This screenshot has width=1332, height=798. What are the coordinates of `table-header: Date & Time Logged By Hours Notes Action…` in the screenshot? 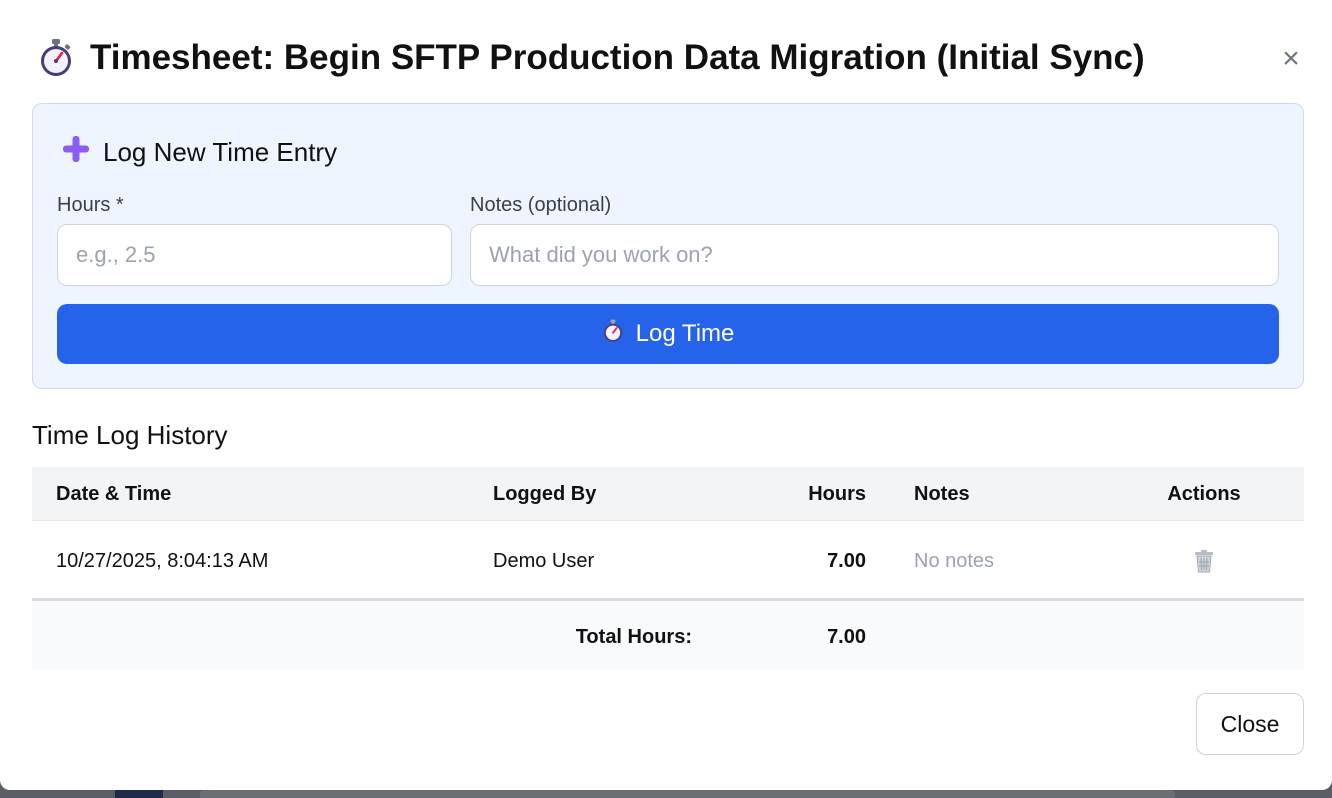 It's located at (668, 494).